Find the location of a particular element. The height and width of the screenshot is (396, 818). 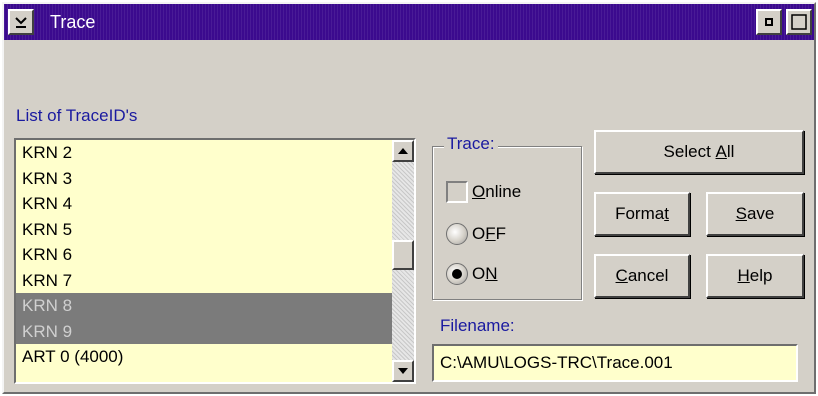

filename-label: Filename: is located at coordinates (477, 325).